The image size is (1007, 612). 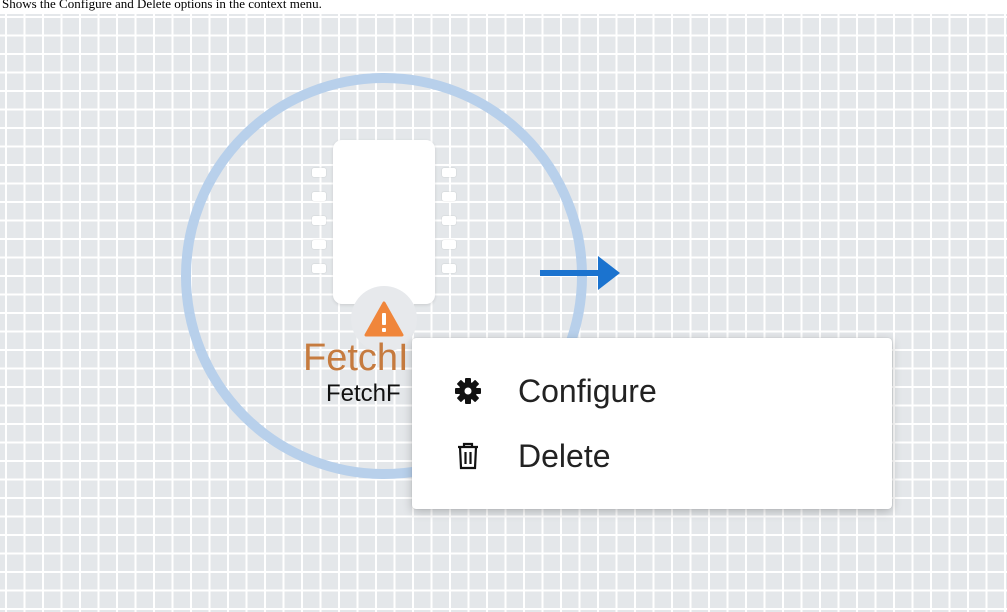 I want to click on trash-icon, so click(x=468, y=456).